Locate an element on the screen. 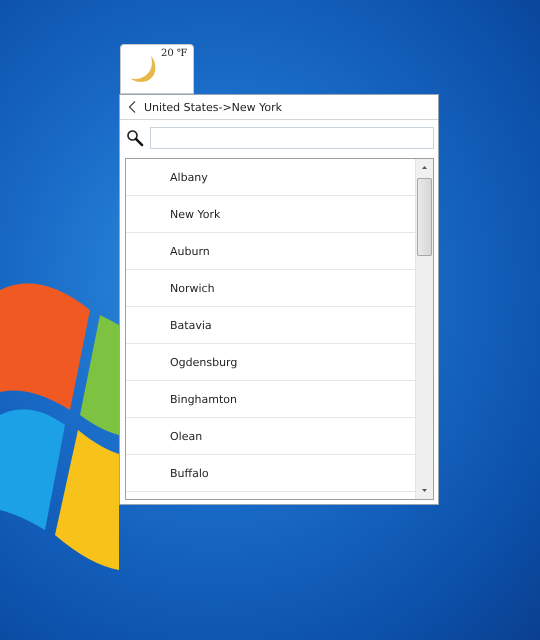 The image size is (540, 640). breadcrumb: United States->New York is located at coordinates (213, 107).